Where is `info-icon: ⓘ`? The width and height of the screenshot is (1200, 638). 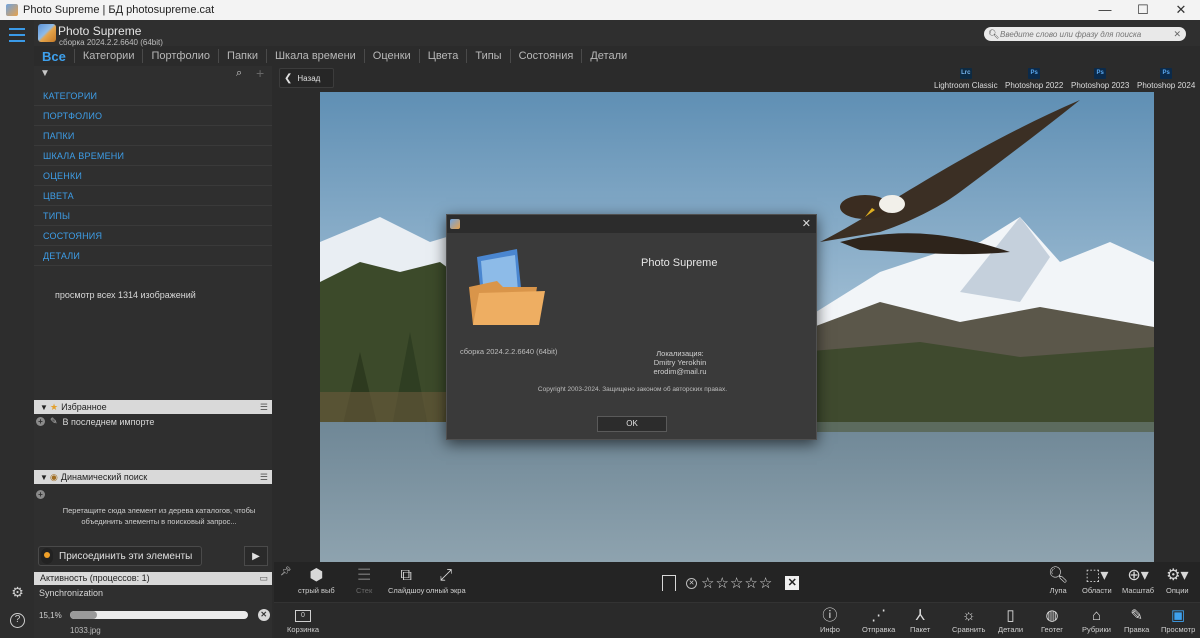 info-icon: ⓘ is located at coordinates (830, 615).